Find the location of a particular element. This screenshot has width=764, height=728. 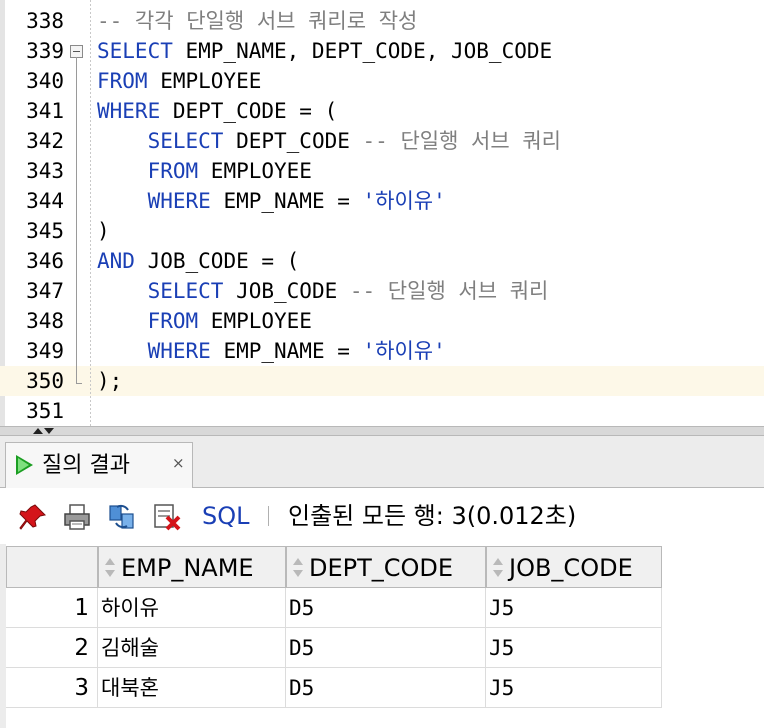

row-number: 2 is located at coordinates (52, 648).